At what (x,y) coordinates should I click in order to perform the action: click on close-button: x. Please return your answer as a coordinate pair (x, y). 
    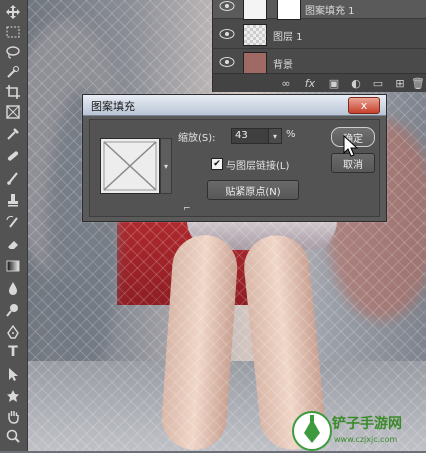
    Looking at the image, I should click on (364, 105).